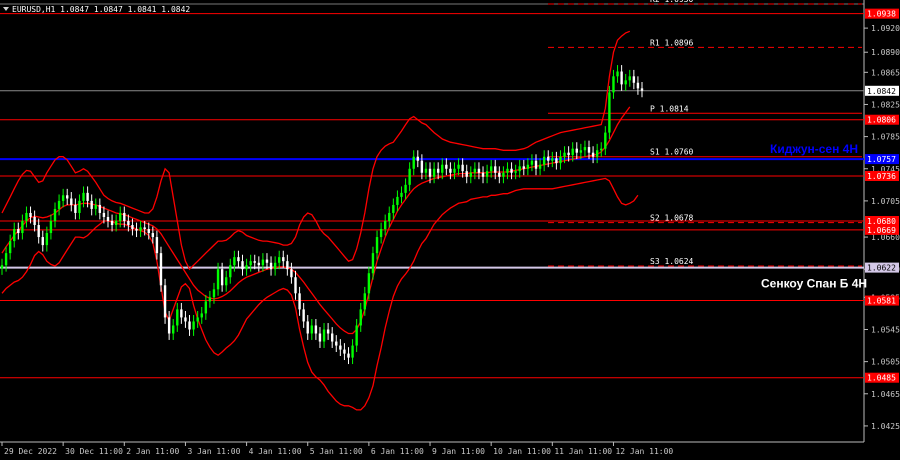 Image resolution: width=900 pixels, height=460 pixels. I want to click on x-tick-label-3: 3 Jan 11:00, so click(213, 451).